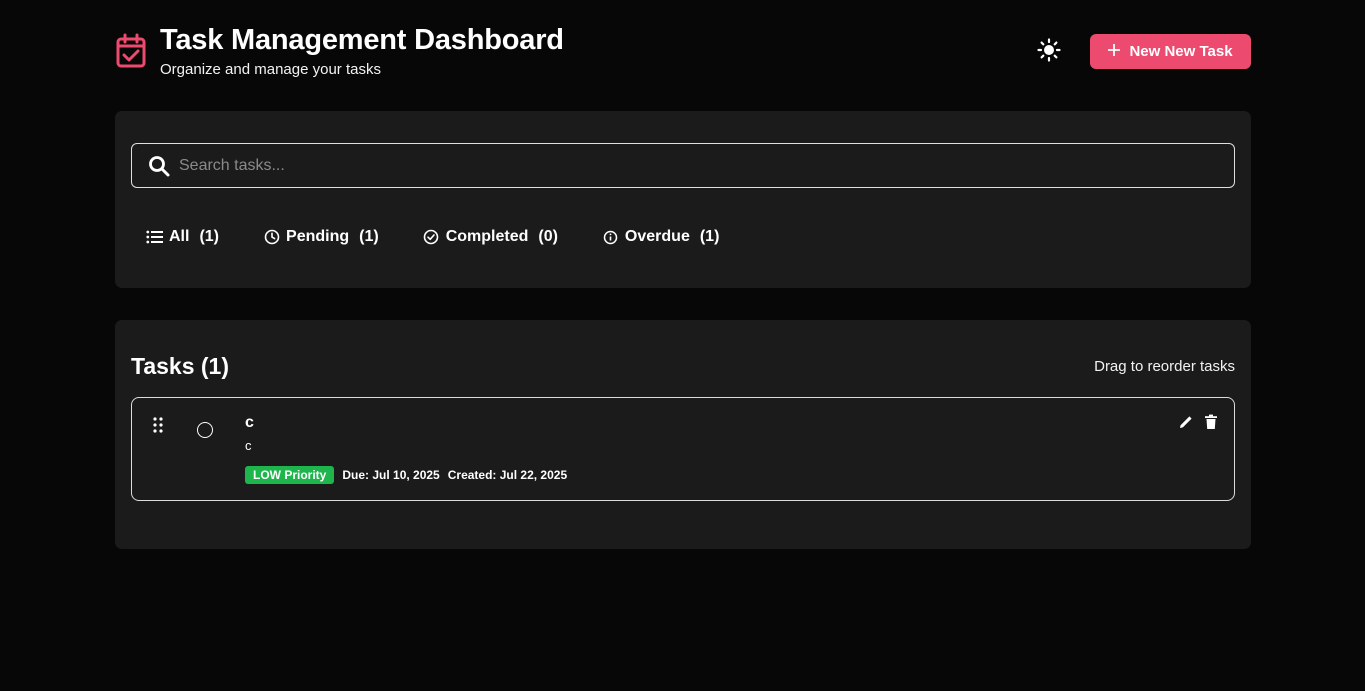 This screenshot has width=1365, height=691. I want to click on calendar-check-icon, so click(131, 51).